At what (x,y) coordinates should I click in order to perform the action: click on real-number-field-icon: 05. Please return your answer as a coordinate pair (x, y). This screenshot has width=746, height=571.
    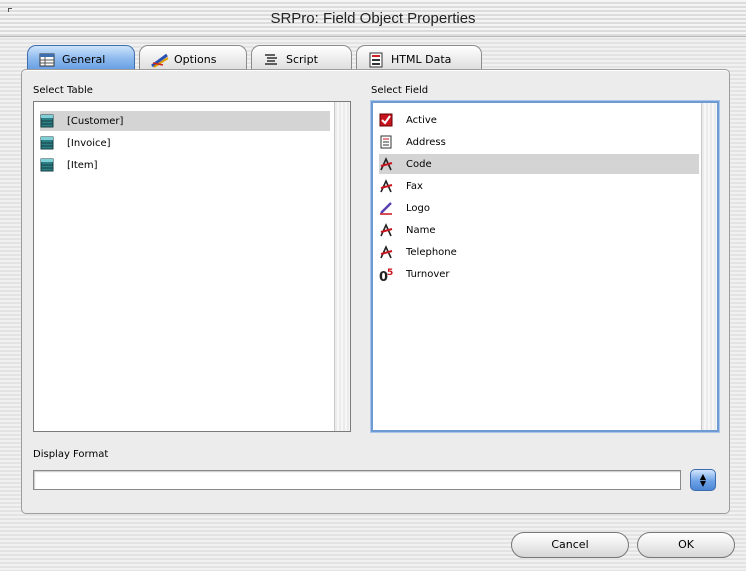
    Looking at the image, I should click on (386, 276).